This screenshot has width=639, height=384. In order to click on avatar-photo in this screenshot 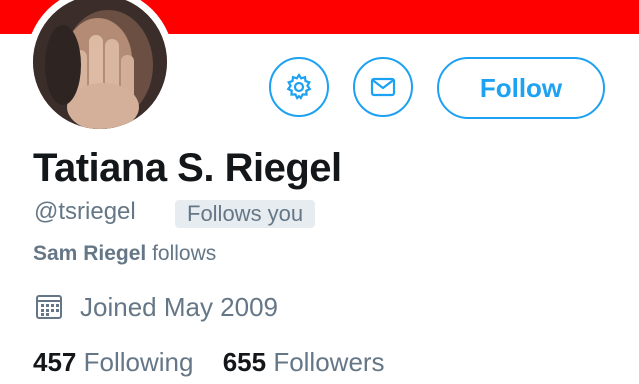, I will do `click(100, 64)`.